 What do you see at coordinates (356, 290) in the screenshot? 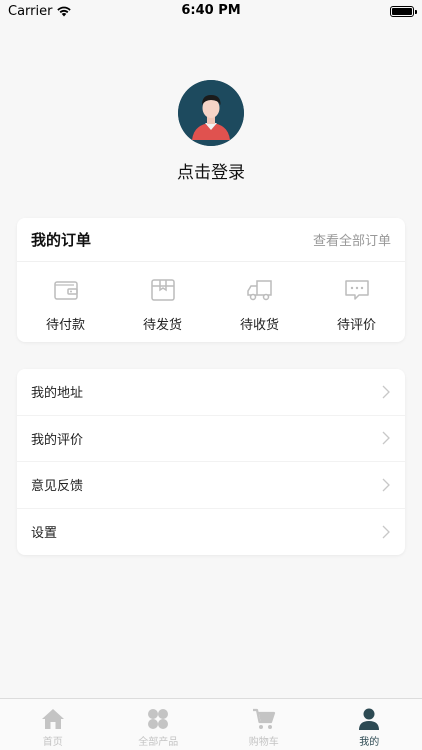
I see `comment-icon` at bounding box center [356, 290].